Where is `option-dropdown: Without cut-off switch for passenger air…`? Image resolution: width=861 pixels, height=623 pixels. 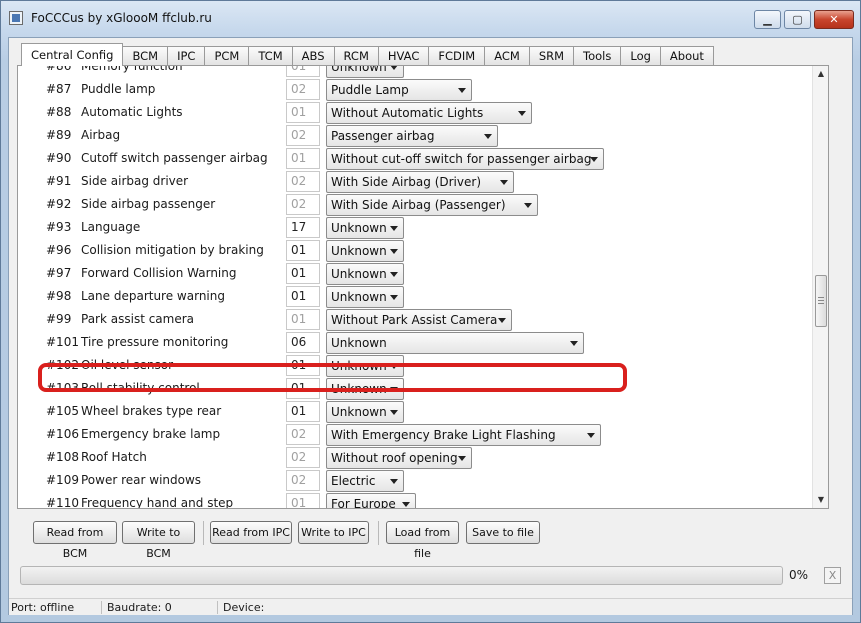
option-dropdown: Without cut-off switch for passenger air… is located at coordinates (465, 159).